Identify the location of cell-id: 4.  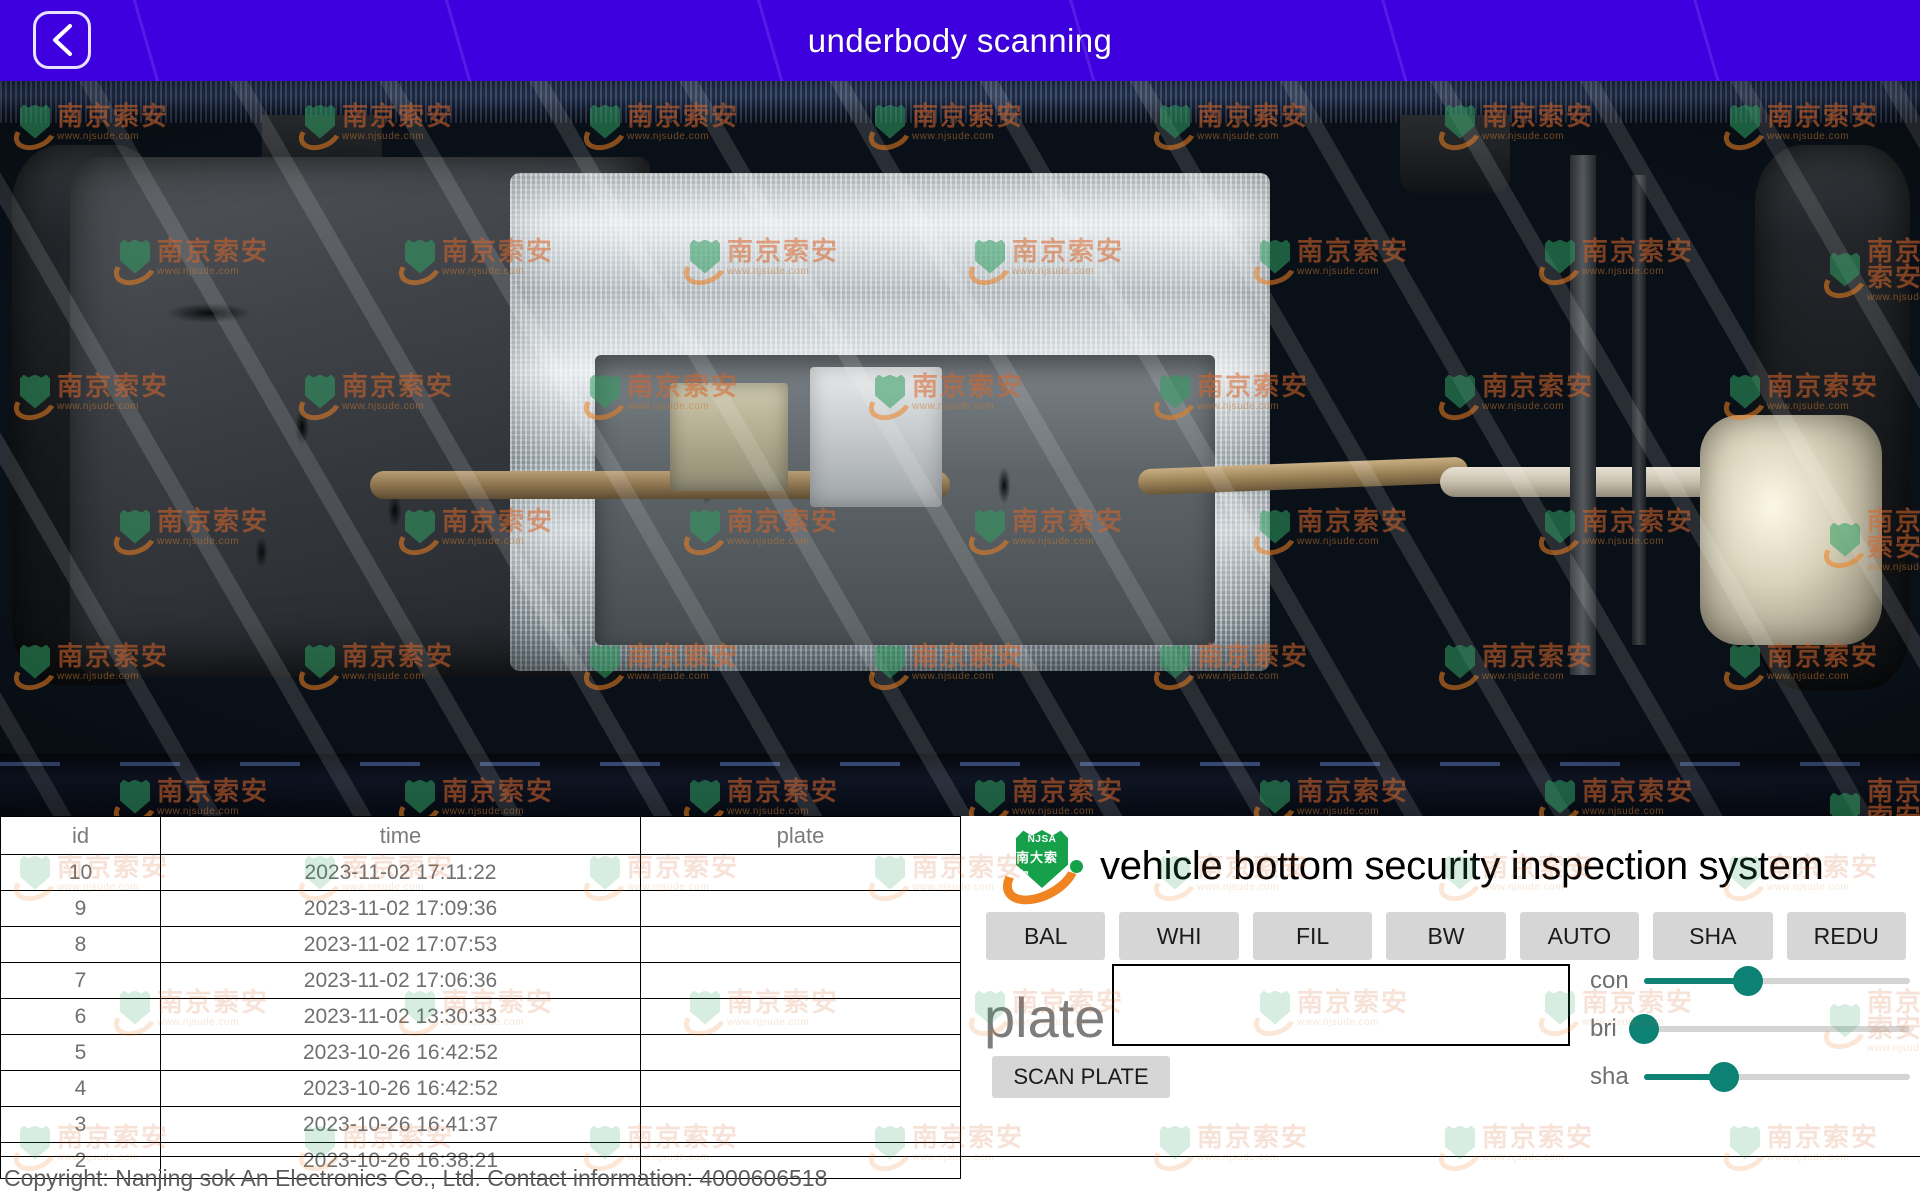
(80, 1088).